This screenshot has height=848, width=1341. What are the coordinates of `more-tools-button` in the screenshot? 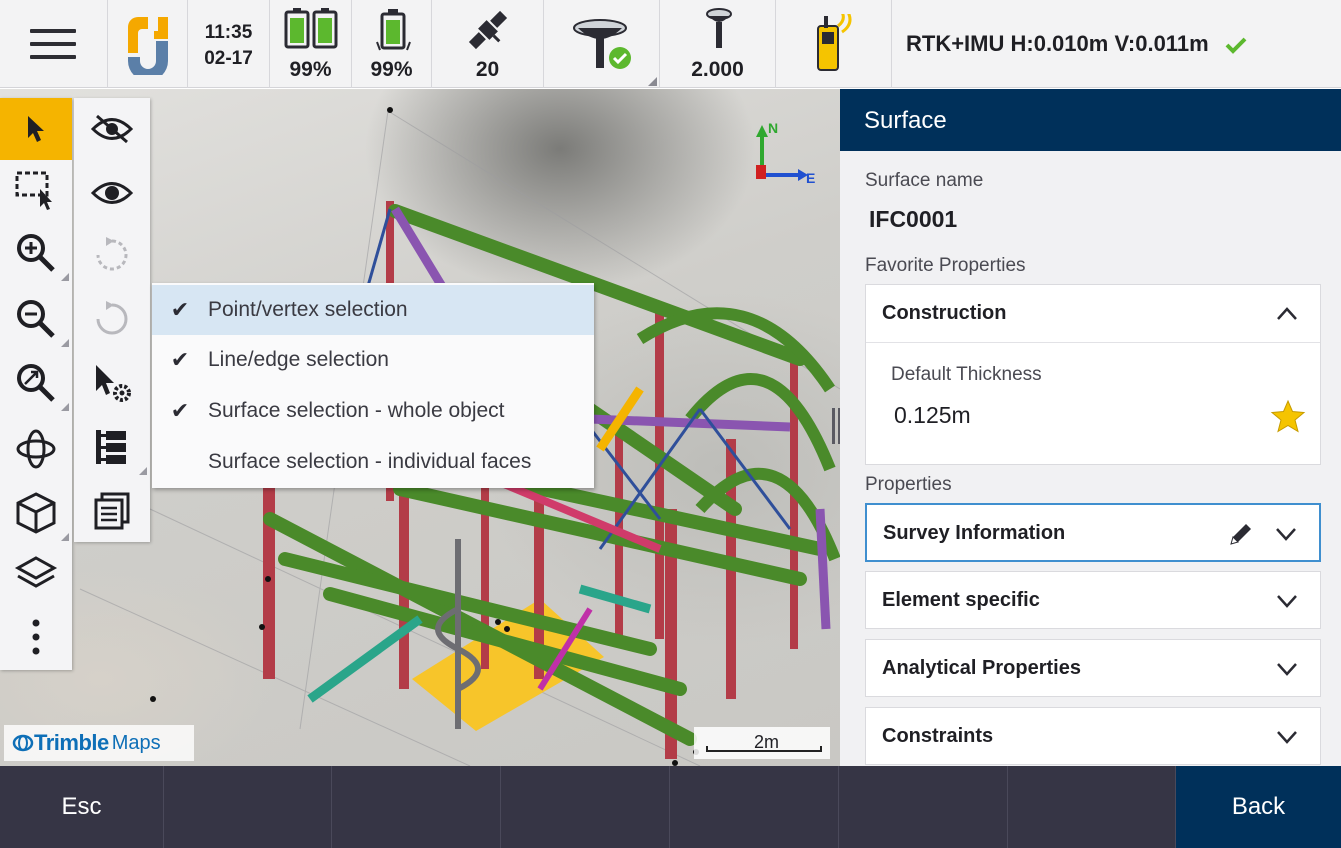 It's located at (36, 637).